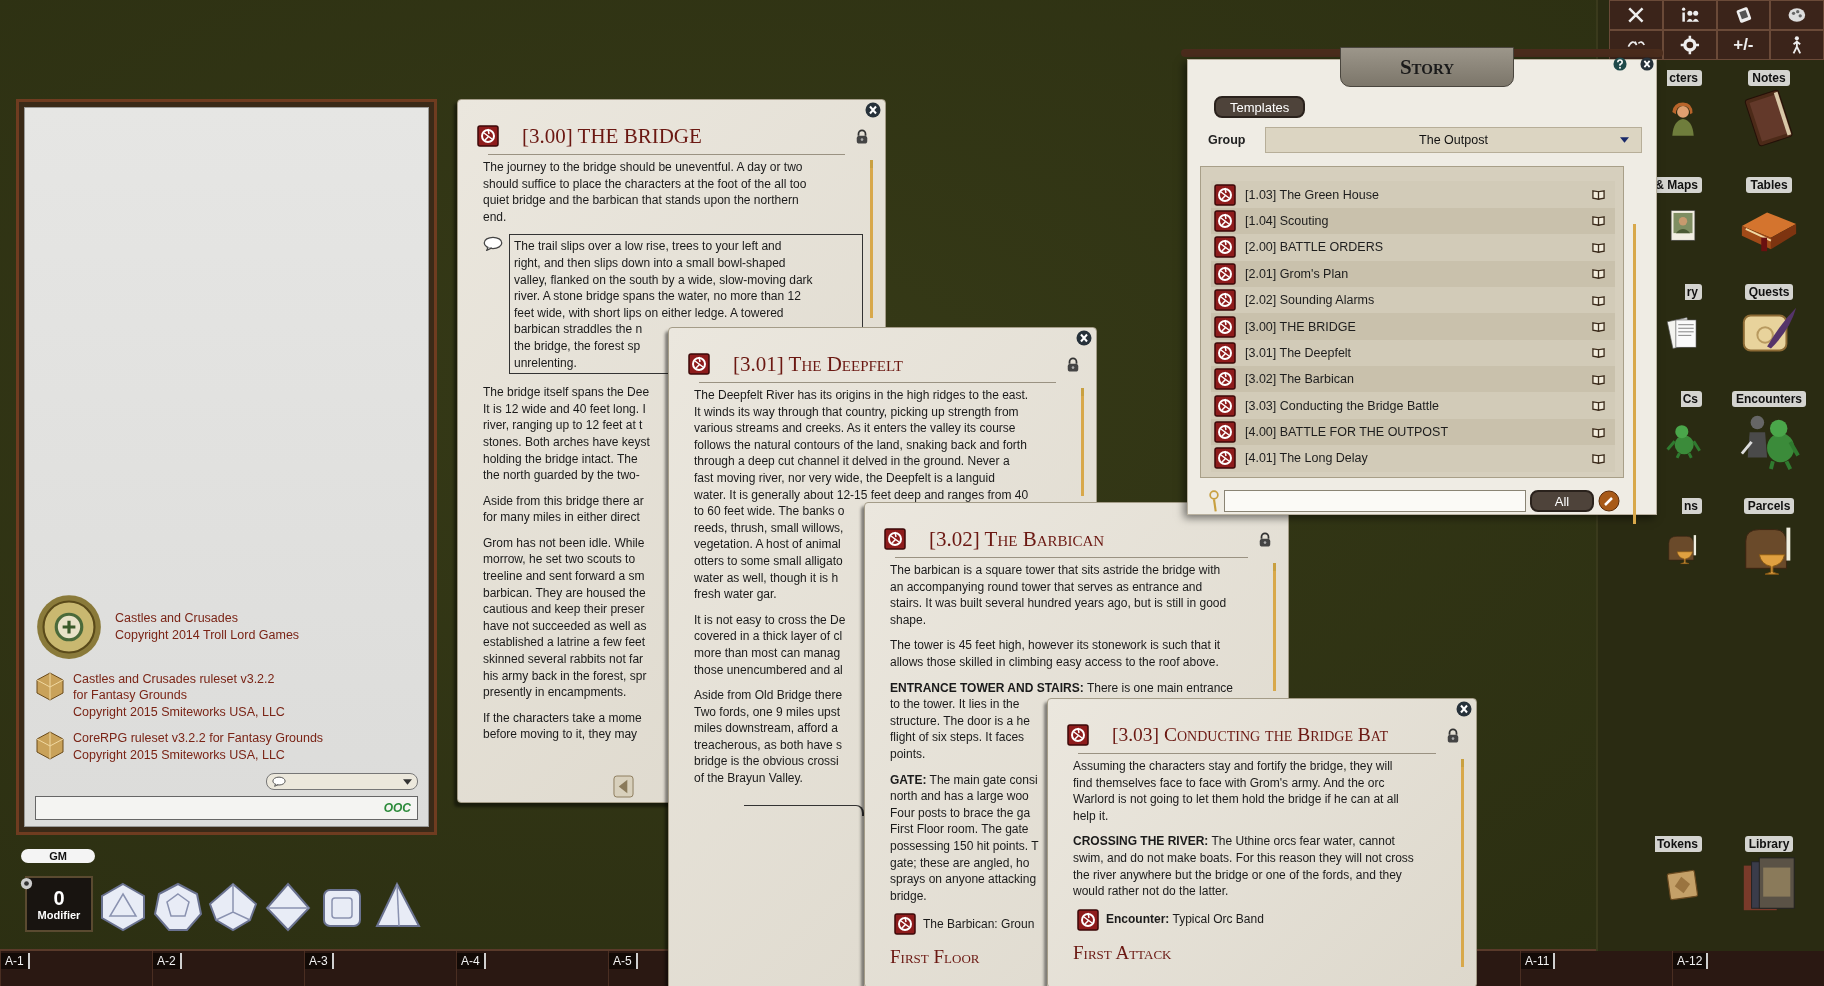  What do you see at coordinates (167, 961) in the screenshot?
I see `hotkey-slot: A-2` at bounding box center [167, 961].